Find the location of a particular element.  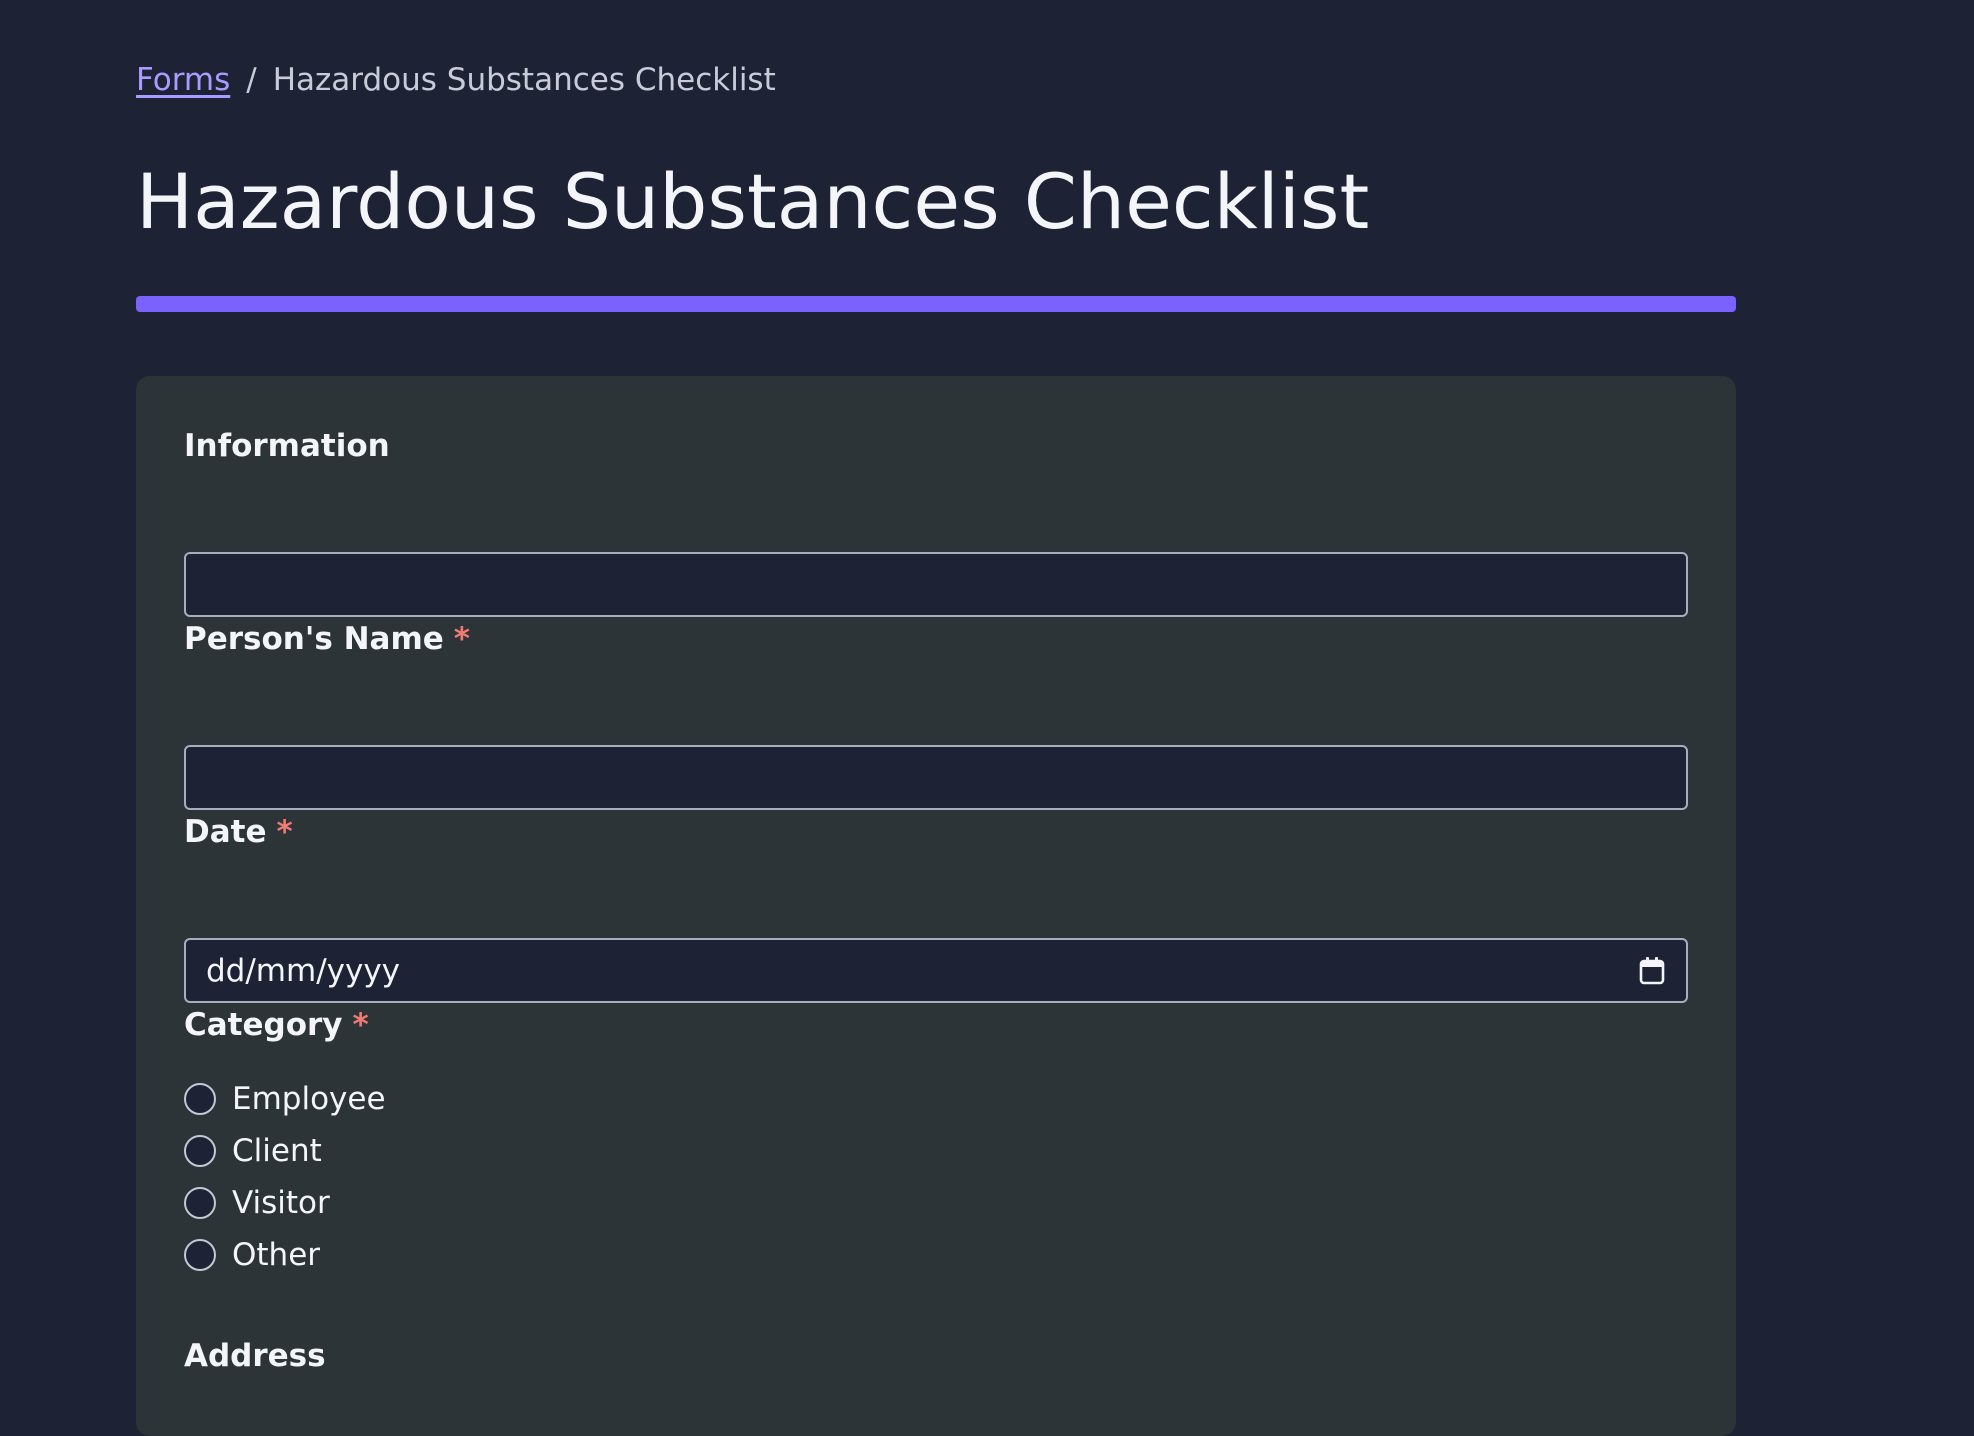

address-label: Address is located at coordinates (255, 1356).